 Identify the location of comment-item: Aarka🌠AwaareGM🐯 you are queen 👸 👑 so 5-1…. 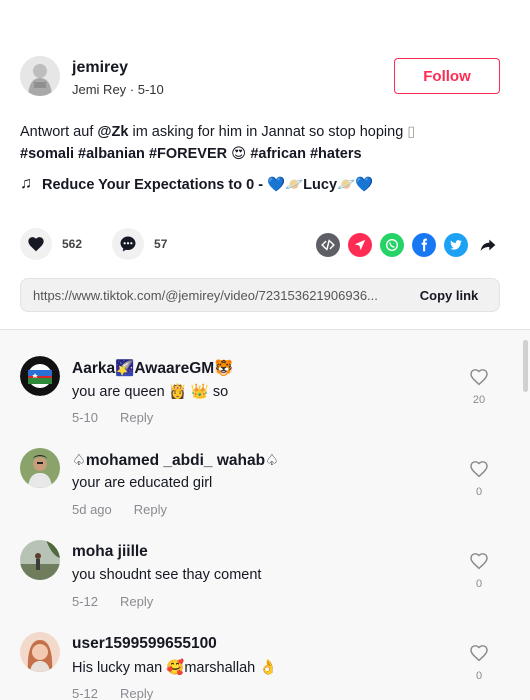
(260, 402).